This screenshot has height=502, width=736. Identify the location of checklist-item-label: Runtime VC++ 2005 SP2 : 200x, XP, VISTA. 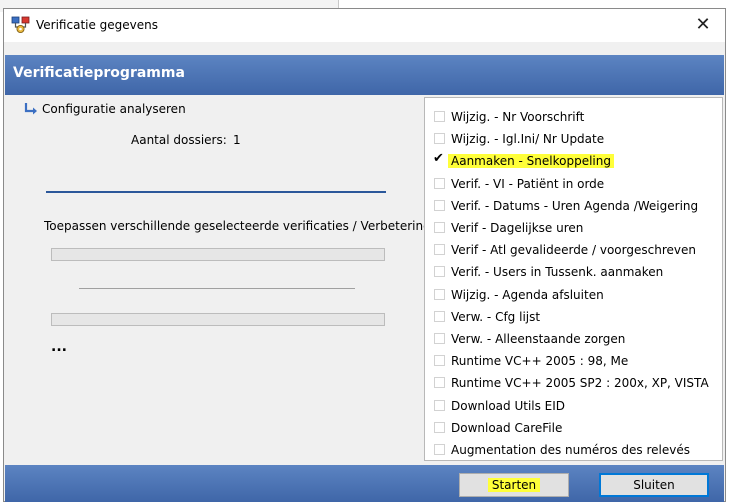
(580, 383).